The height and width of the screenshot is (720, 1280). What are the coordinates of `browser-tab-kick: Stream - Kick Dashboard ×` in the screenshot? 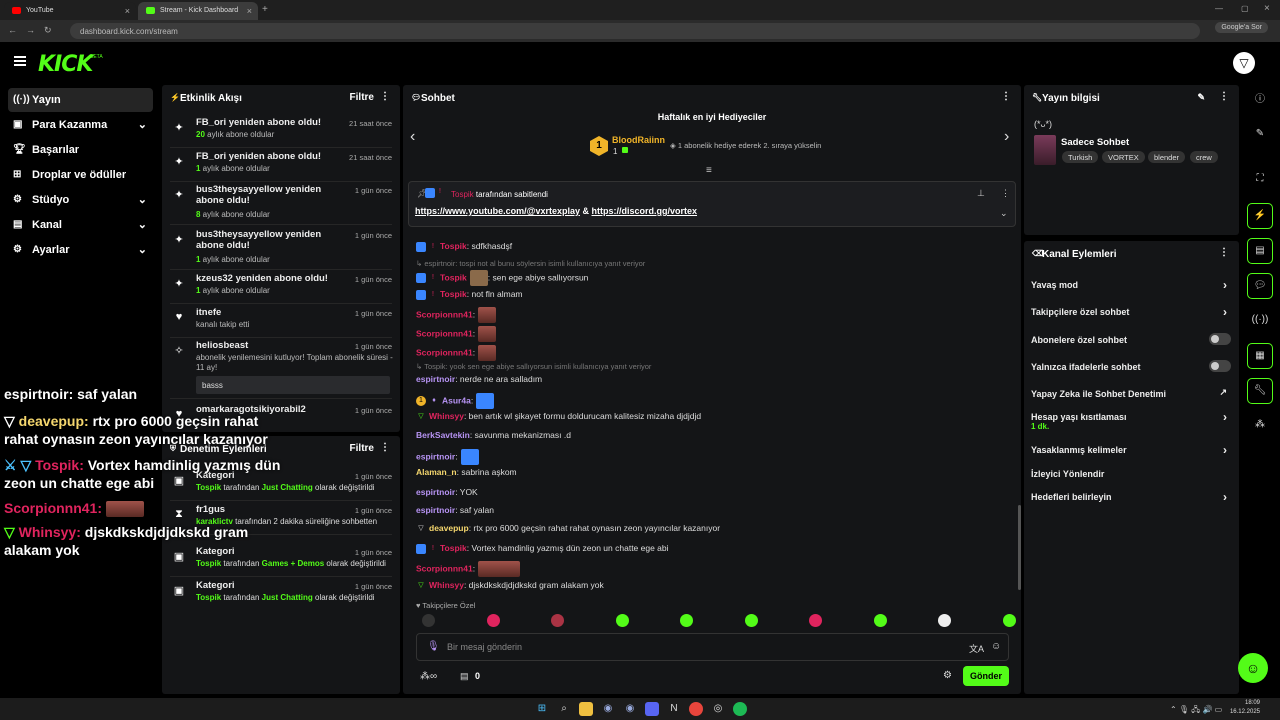 It's located at (198, 11).